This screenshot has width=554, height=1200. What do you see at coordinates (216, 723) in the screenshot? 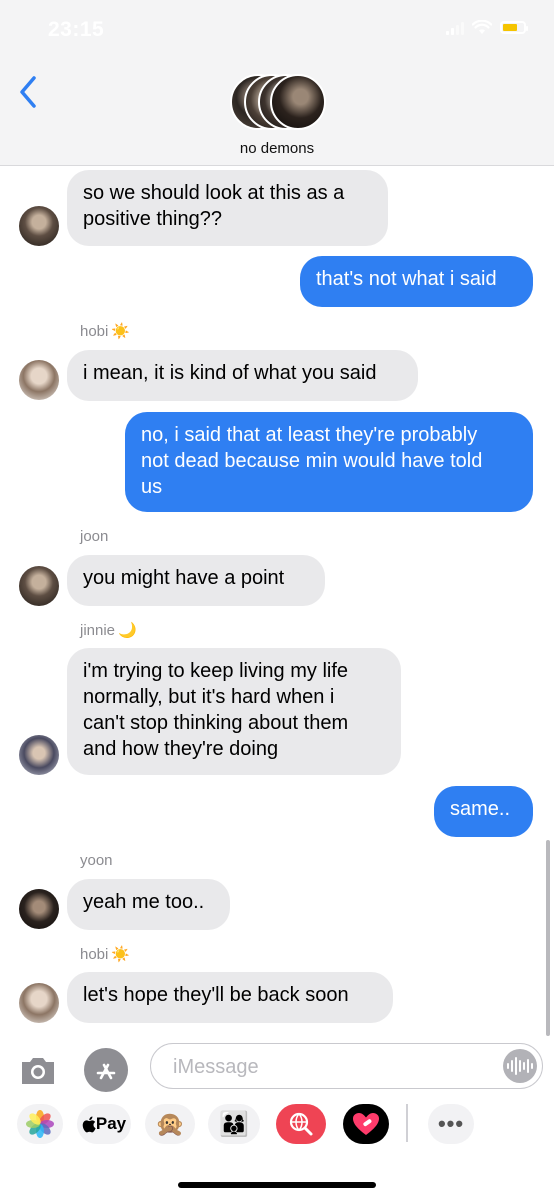
I see `message-line: can't stop thinking about them` at bounding box center [216, 723].